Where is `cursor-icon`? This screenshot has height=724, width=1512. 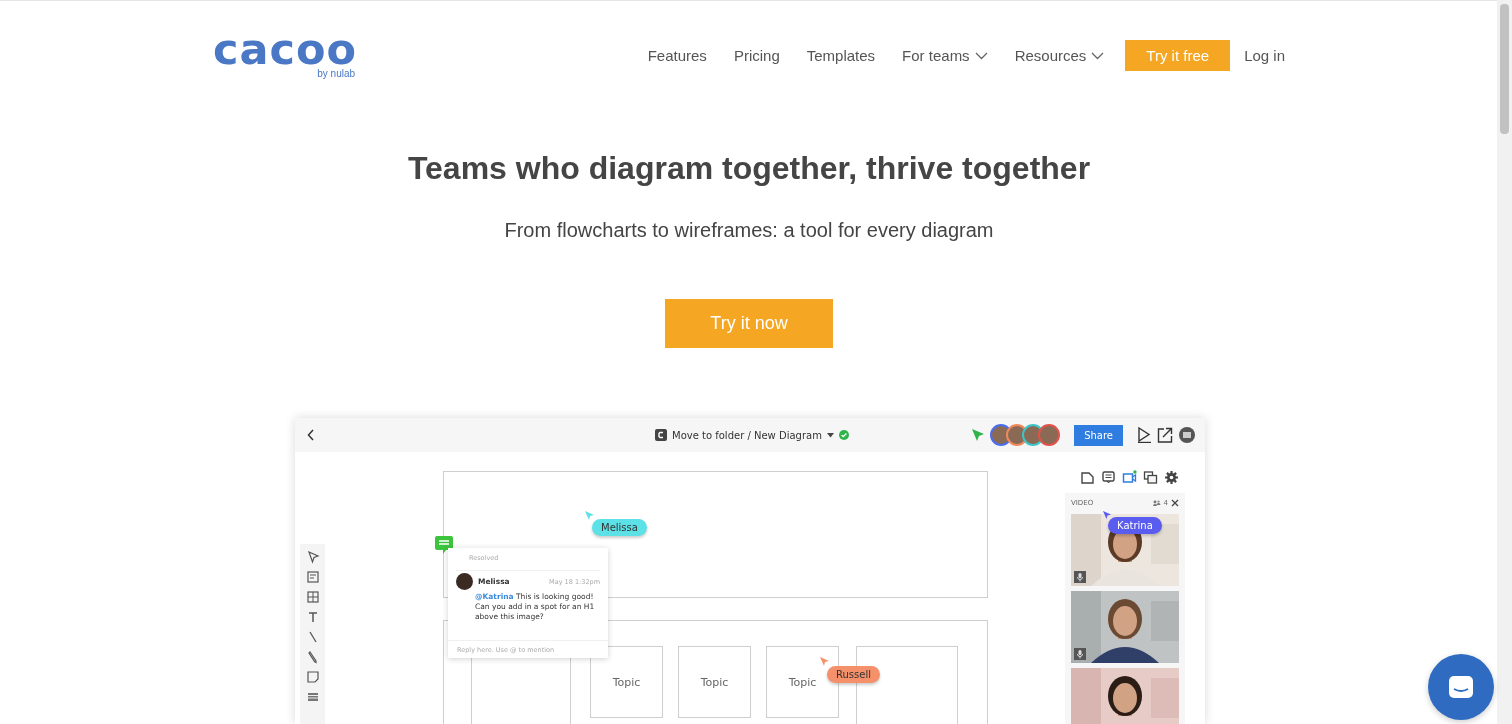 cursor-icon is located at coordinates (978, 435).